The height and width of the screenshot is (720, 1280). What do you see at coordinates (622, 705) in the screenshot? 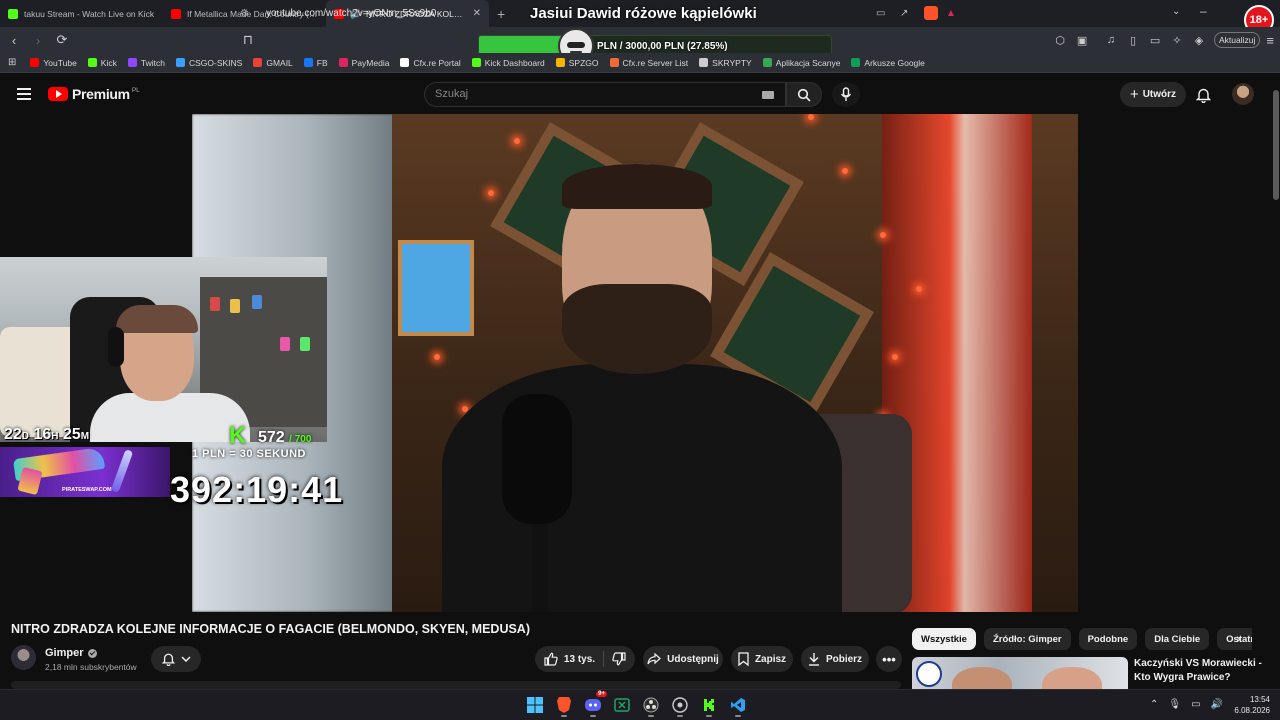
I see `excel-icon` at bounding box center [622, 705].